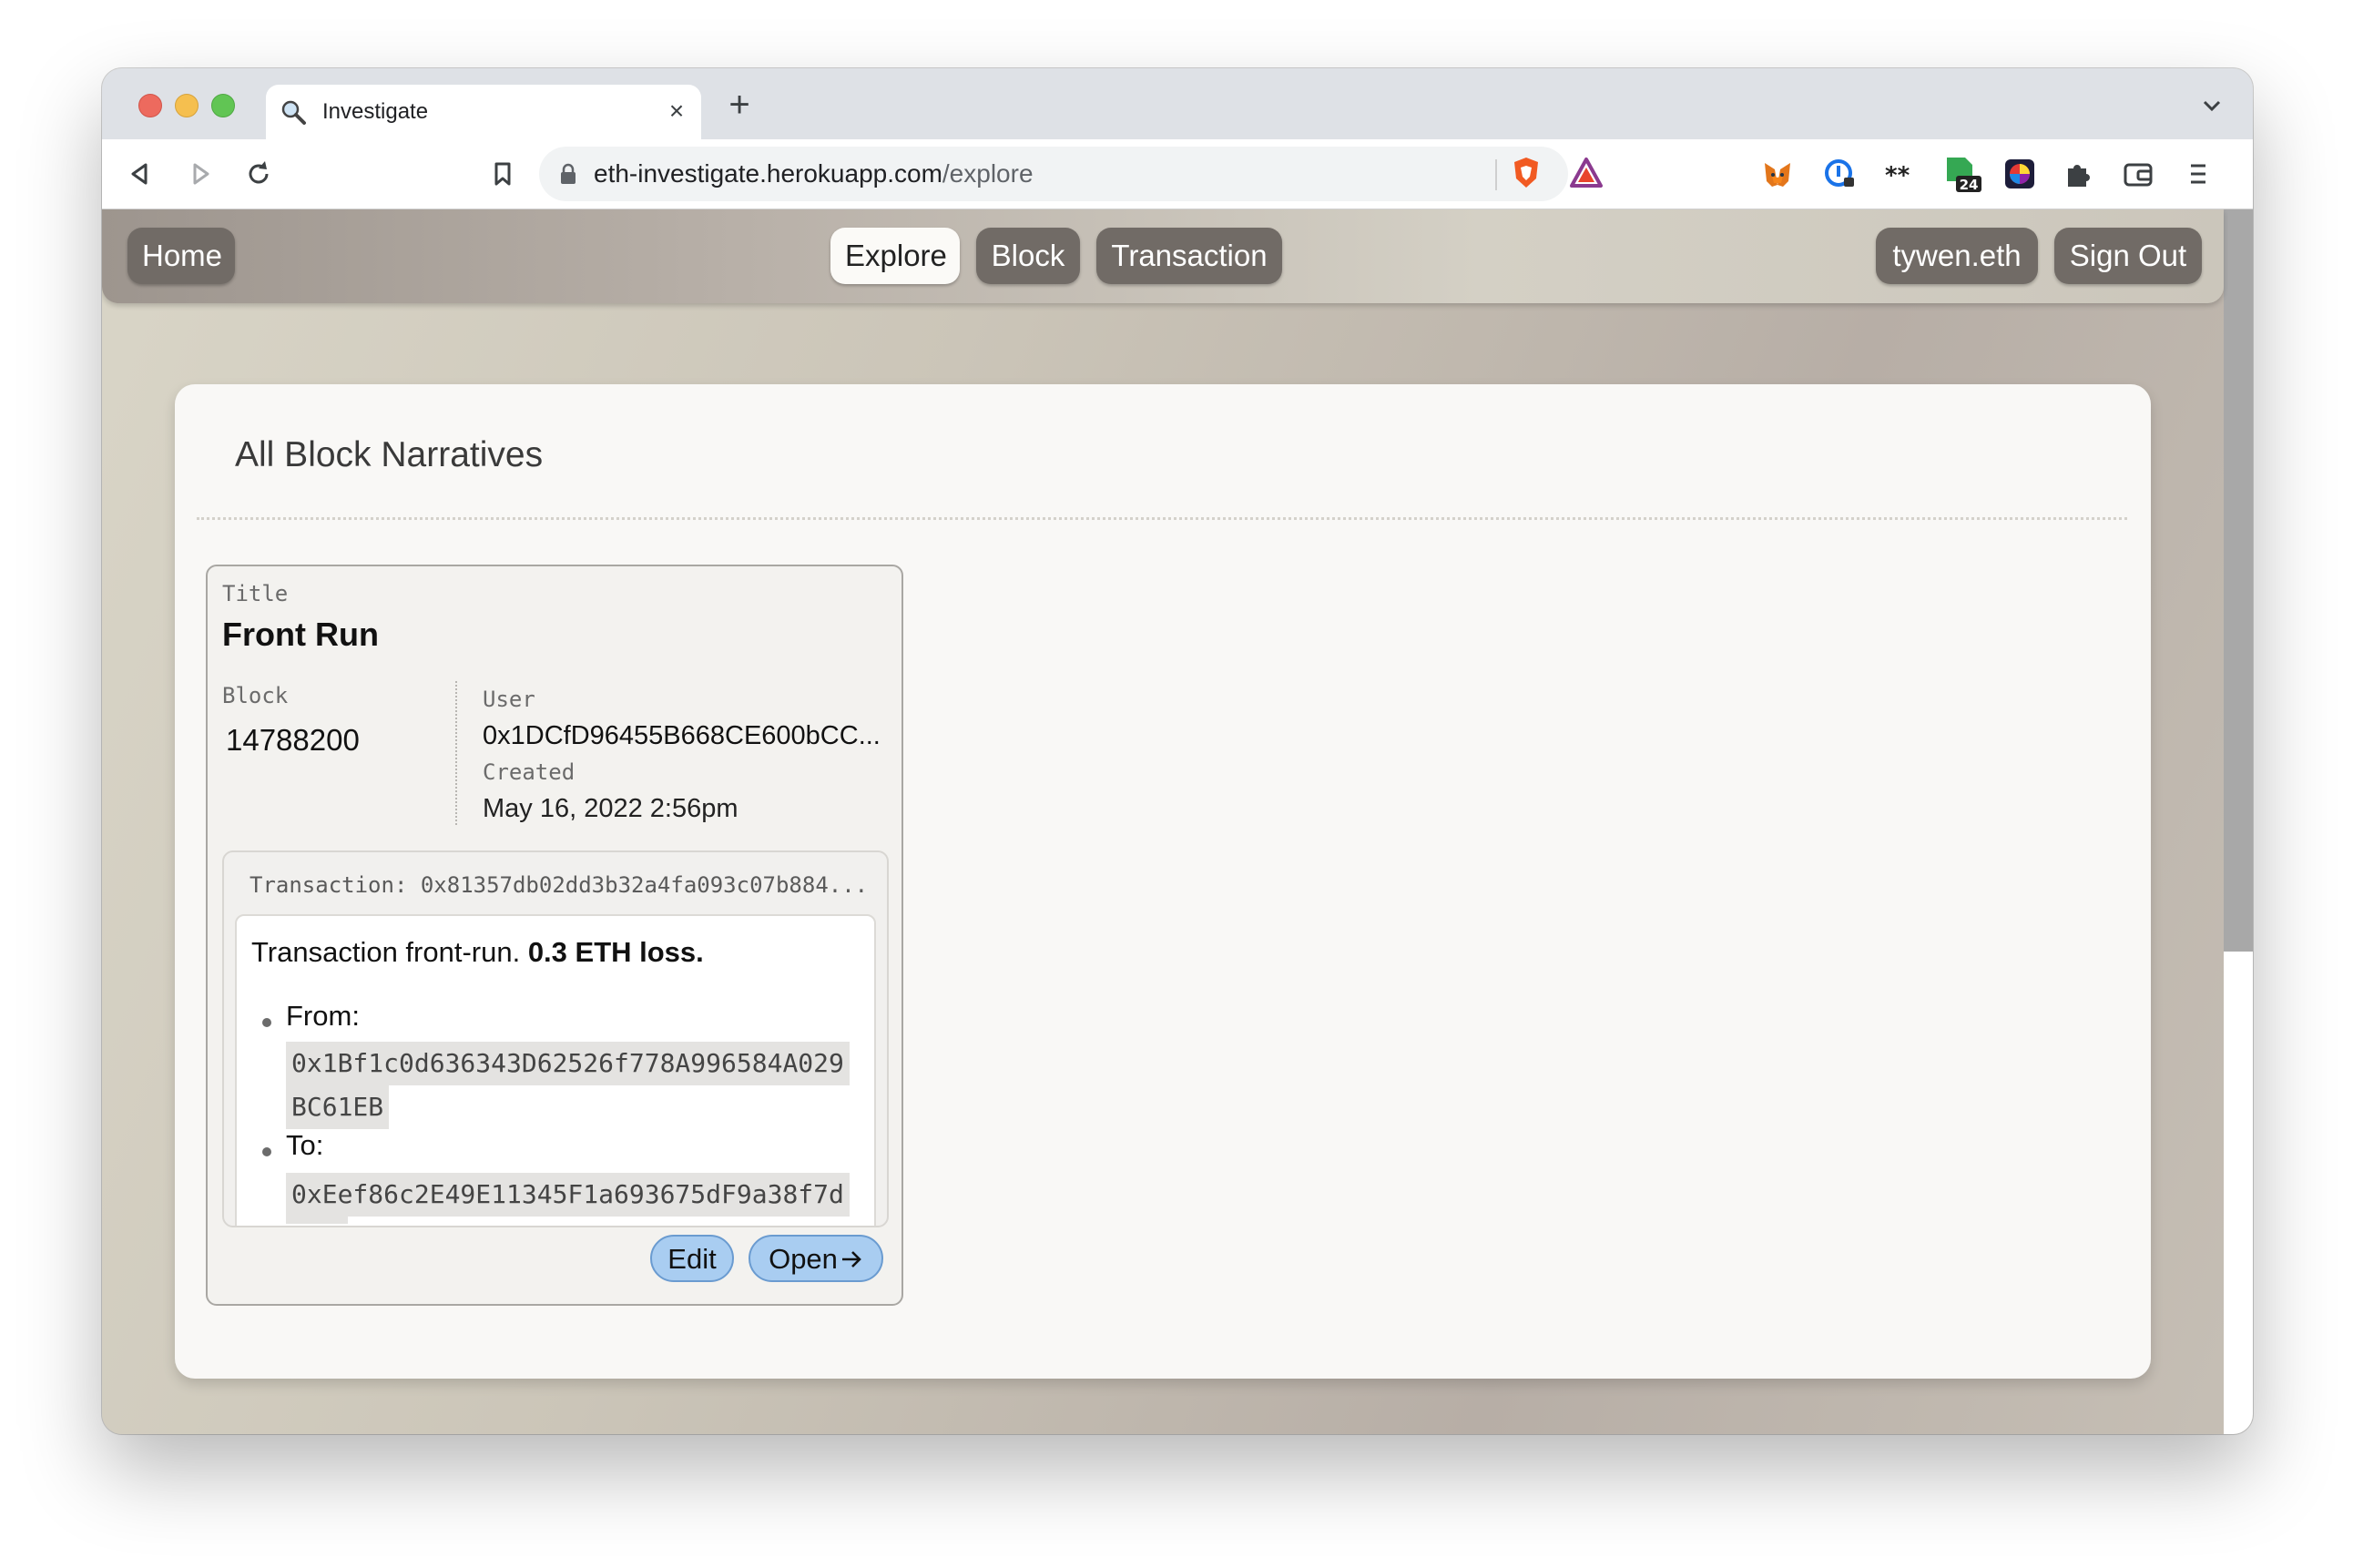 Image resolution: width=2353 pixels, height=1568 pixels. What do you see at coordinates (187, 105) in the screenshot?
I see `minimize-window-button` at bounding box center [187, 105].